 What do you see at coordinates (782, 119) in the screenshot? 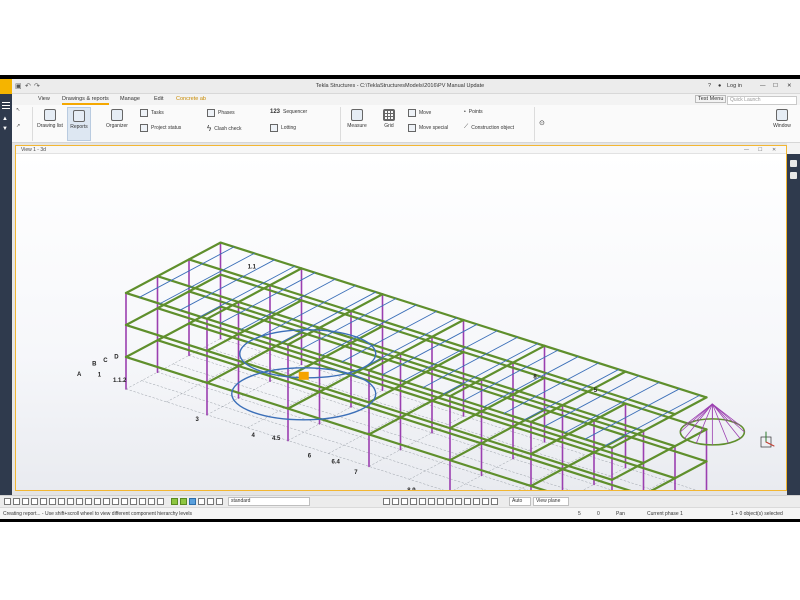
I see `window-button: Window` at bounding box center [782, 119].